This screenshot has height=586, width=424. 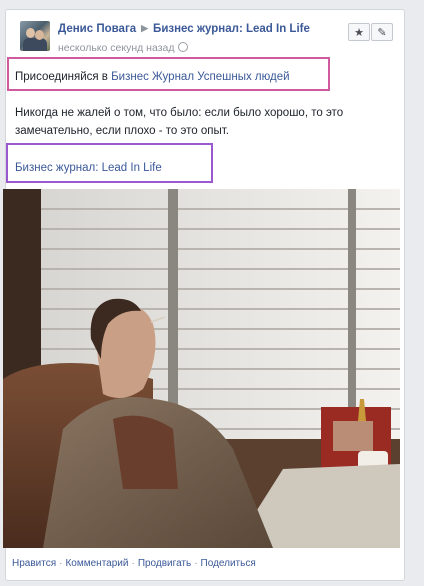 I want to click on avatar-face-right, so click(x=39, y=35).